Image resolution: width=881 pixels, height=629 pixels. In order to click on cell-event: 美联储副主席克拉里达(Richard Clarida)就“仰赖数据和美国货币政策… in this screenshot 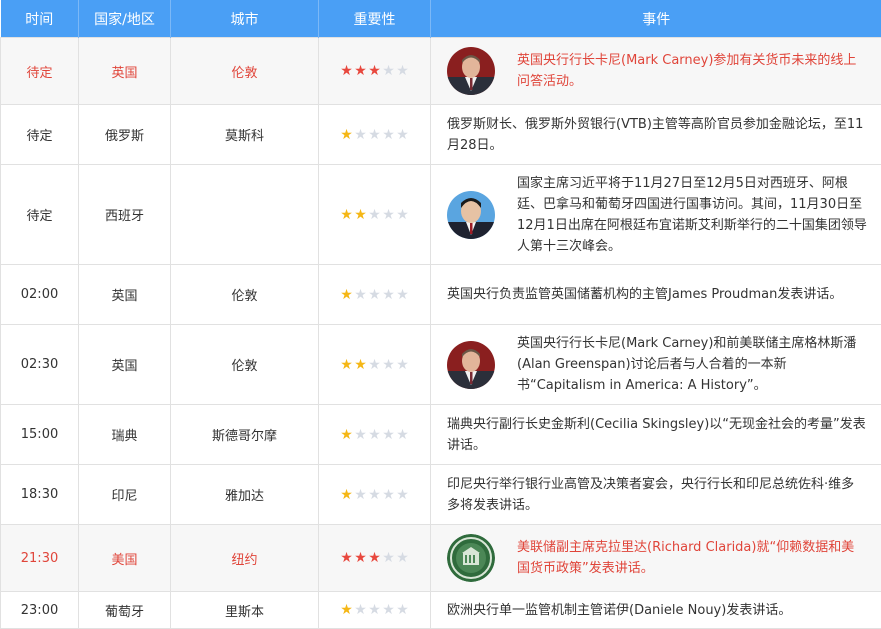, I will do `click(656, 558)`.